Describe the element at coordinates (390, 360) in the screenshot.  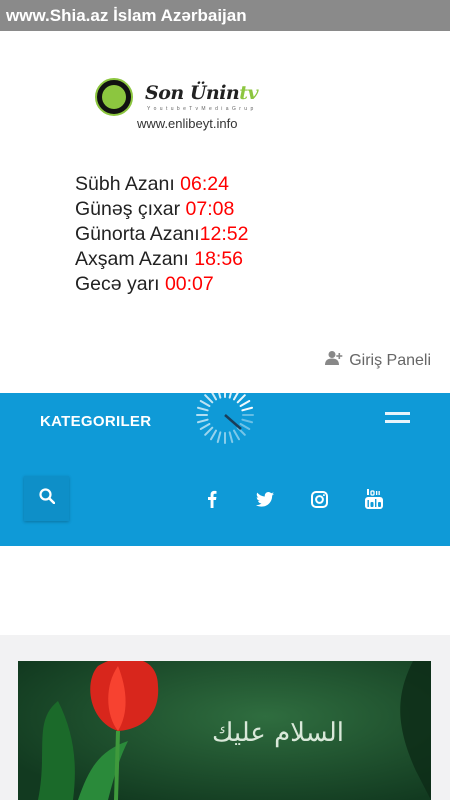
I see `login-label: Giriş Paneli` at that location.